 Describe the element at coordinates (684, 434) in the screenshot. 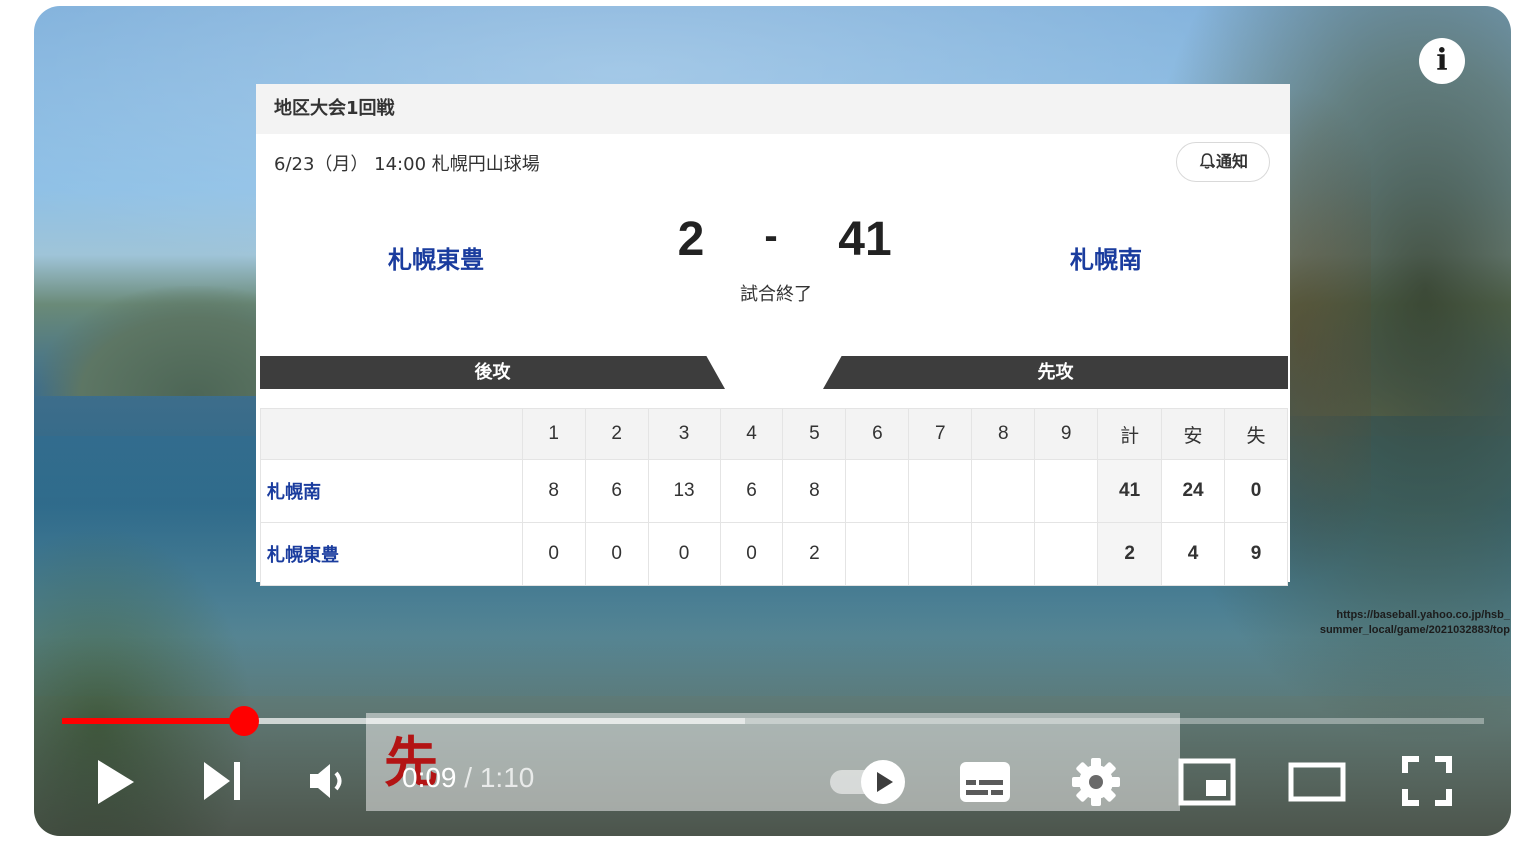

I see `header-cell: 3` at that location.